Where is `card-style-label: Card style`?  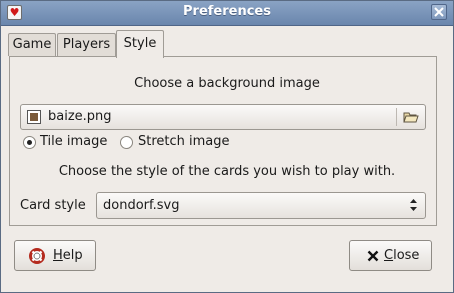 card-style-label: Card style is located at coordinates (53, 205).